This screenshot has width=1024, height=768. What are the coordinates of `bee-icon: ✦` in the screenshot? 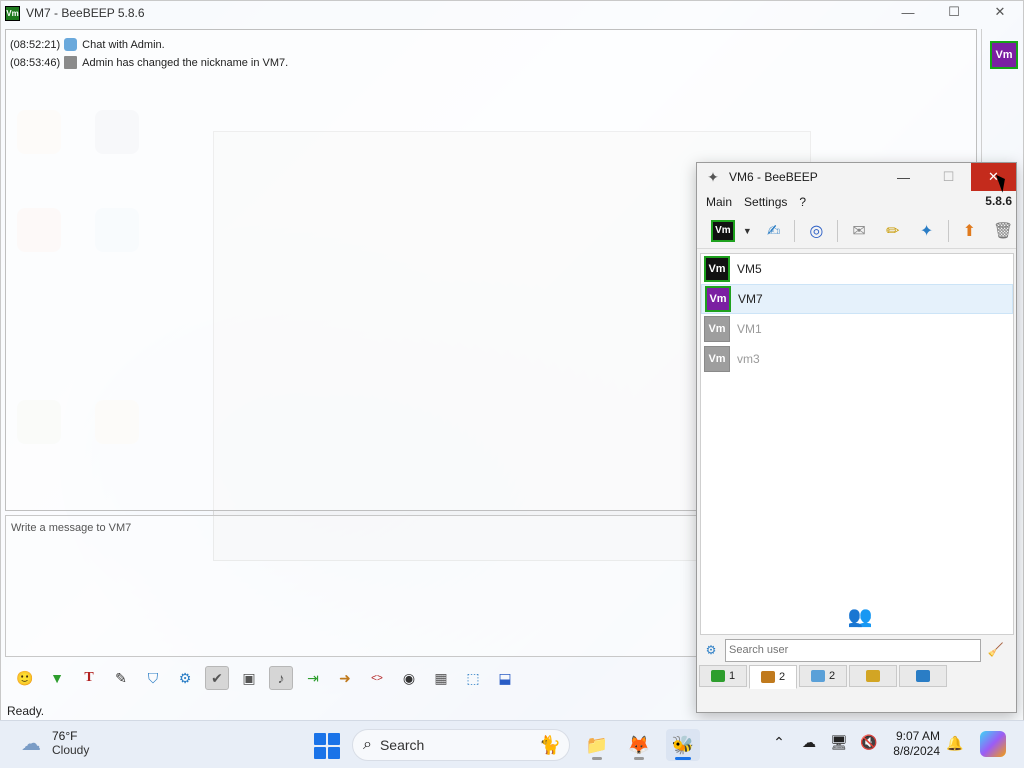 It's located at (713, 176).